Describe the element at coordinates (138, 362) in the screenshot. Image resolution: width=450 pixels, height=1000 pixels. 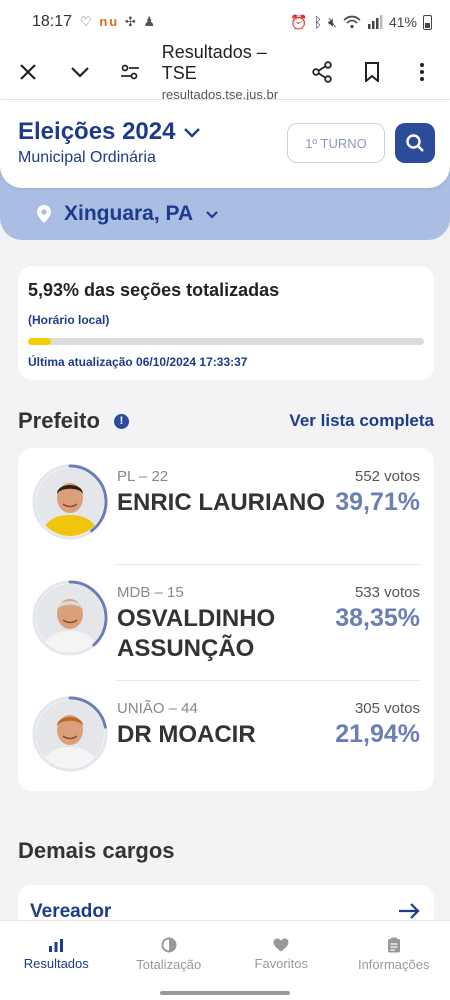
I see `last-update: Última atualização 06/10/2024 17:33:37` at that location.